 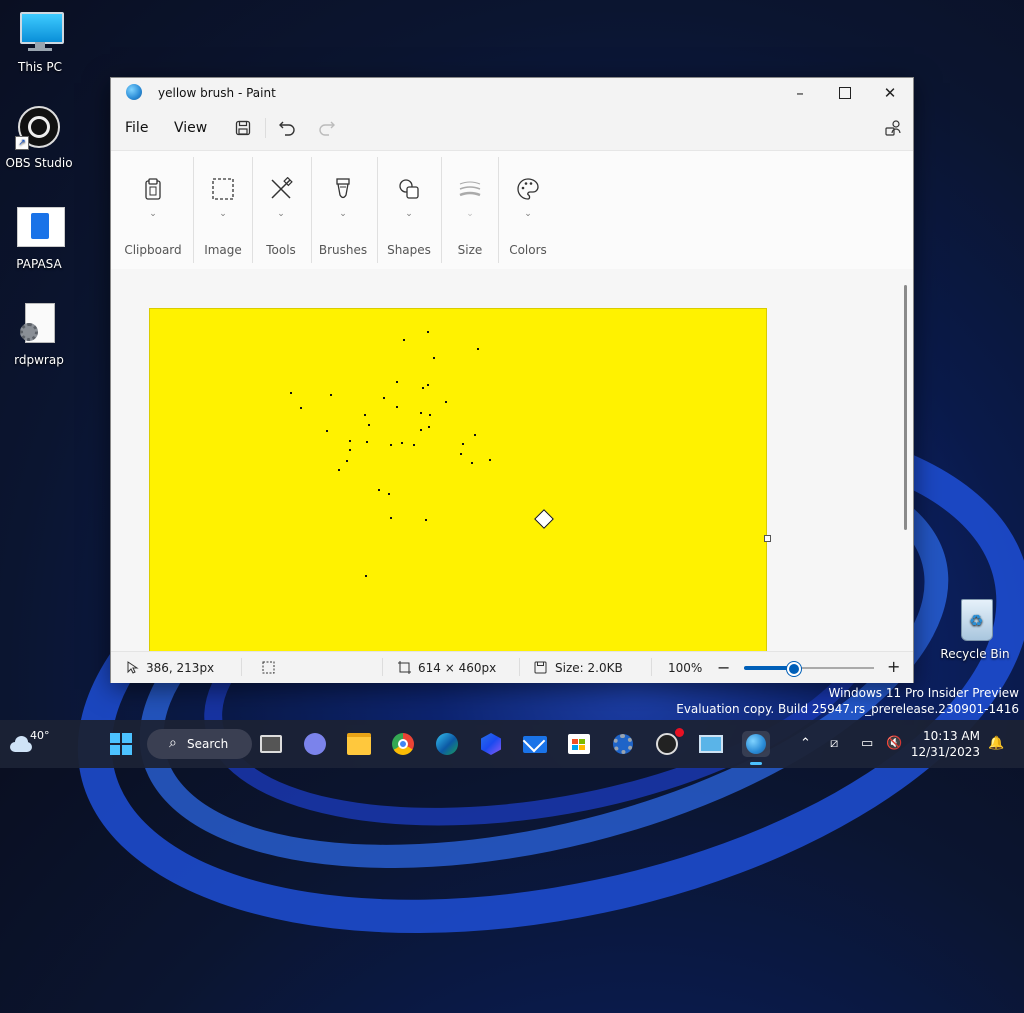 I want to click on account-button, so click(x=893, y=128).